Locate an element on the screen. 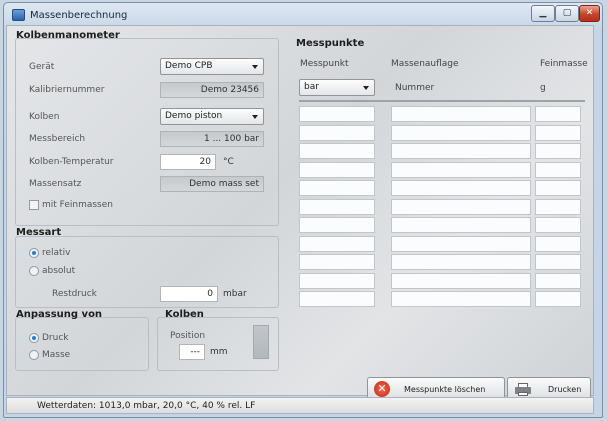 Image resolution: width=608 pixels, height=421 pixels. messart-title: Messart is located at coordinates (39, 232).